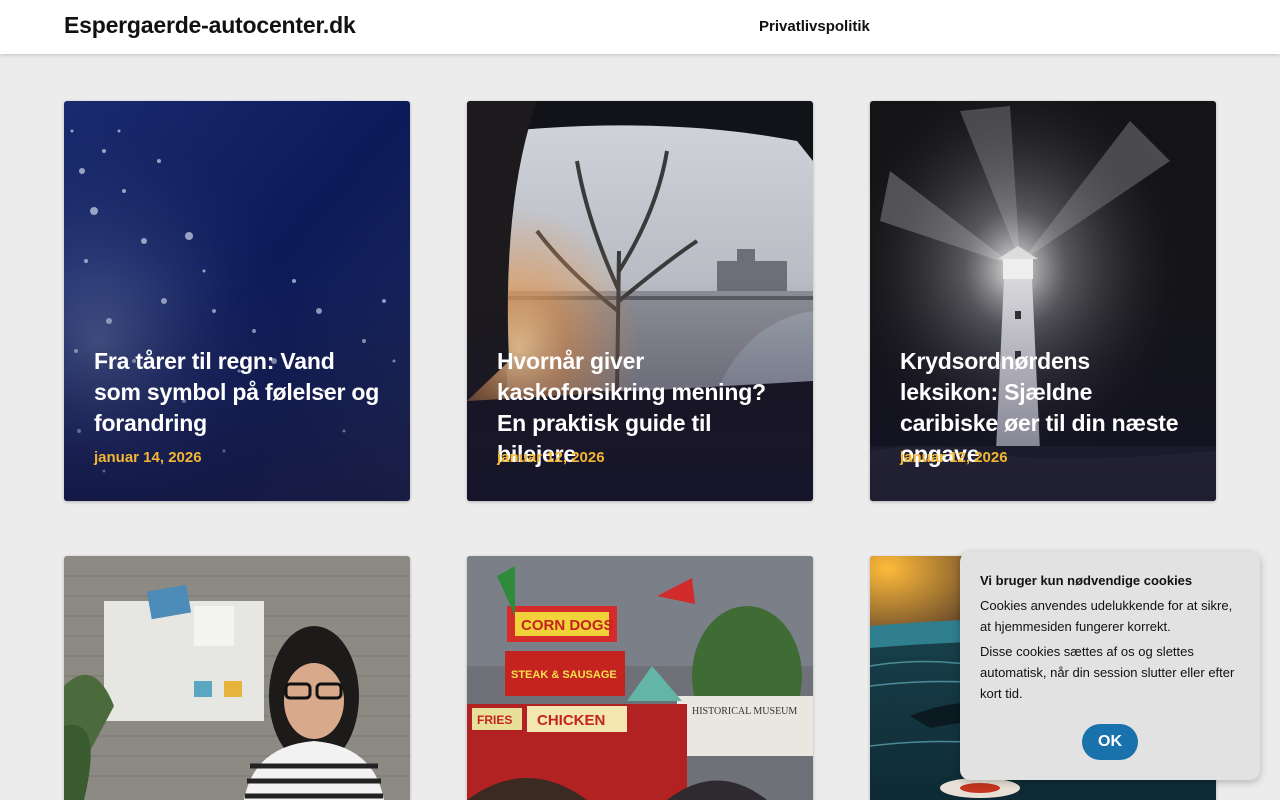 The width and height of the screenshot is (1280, 800). What do you see at coordinates (567, 625) in the screenshot?
I see `corndogs-sign-text: CORN DOGS` at bounding box center [567, 625].